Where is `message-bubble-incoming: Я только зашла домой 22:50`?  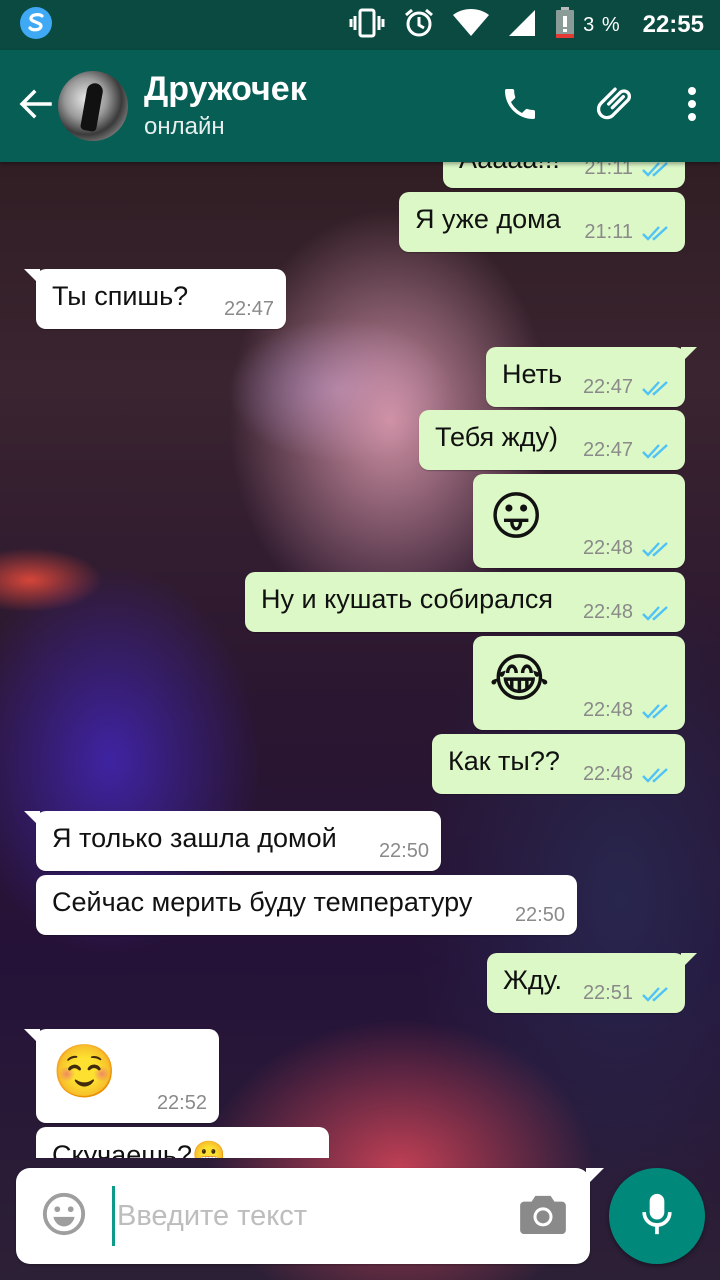 message-bubble-incoming: Я только зашла домой 22:50 is located at coordinates (232, 841).